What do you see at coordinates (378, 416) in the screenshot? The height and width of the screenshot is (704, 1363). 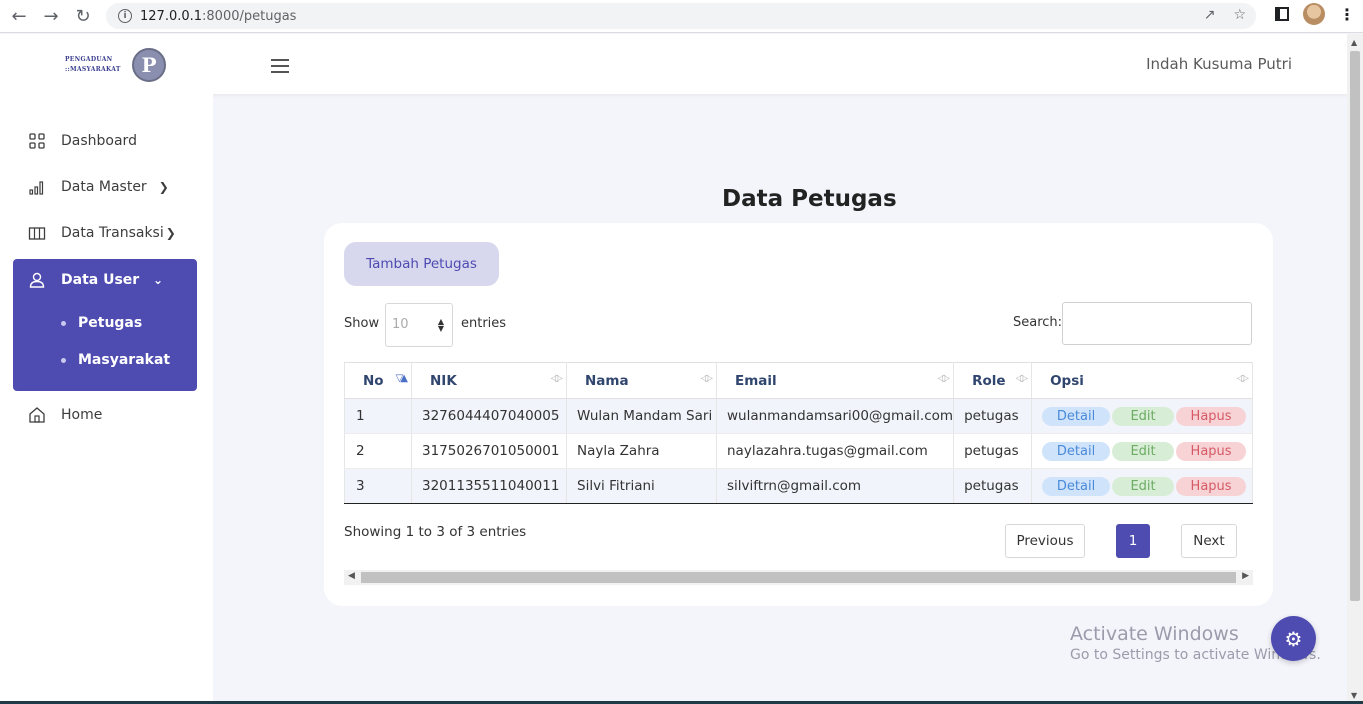 I see `cell-no: 1` at bounding box center [378, 416].